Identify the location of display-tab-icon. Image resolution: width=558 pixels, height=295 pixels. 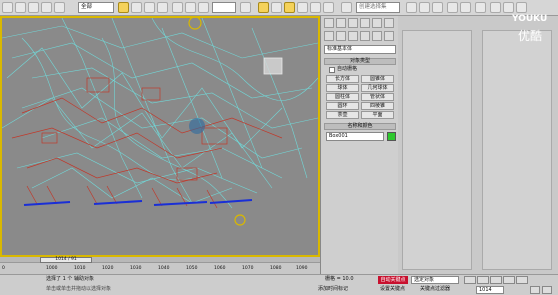
(377, 23).